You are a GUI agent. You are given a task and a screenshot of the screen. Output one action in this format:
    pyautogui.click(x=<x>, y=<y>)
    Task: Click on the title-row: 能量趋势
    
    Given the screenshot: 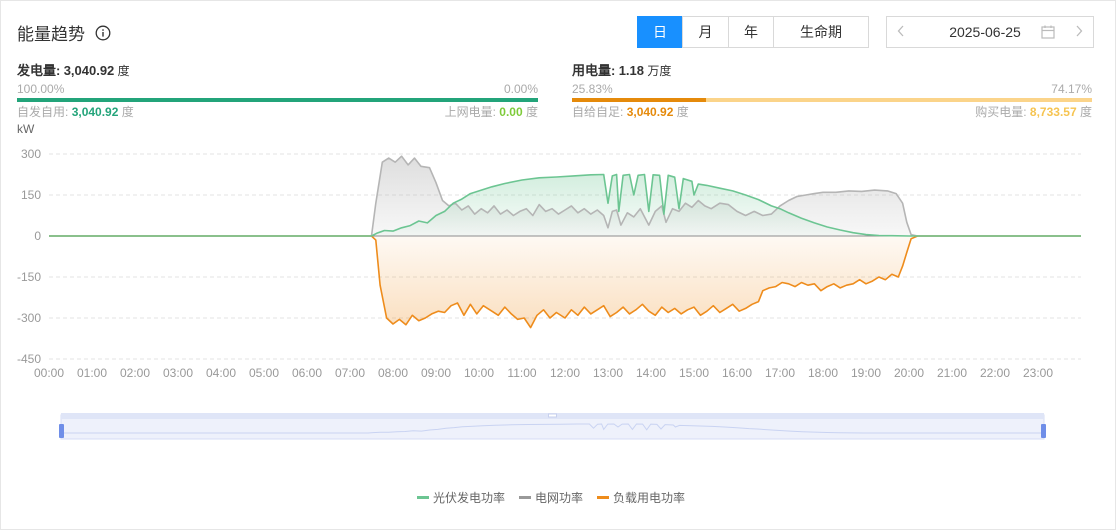 What is the action you would take?
    pyautogui.click(x=64, y=32)
    